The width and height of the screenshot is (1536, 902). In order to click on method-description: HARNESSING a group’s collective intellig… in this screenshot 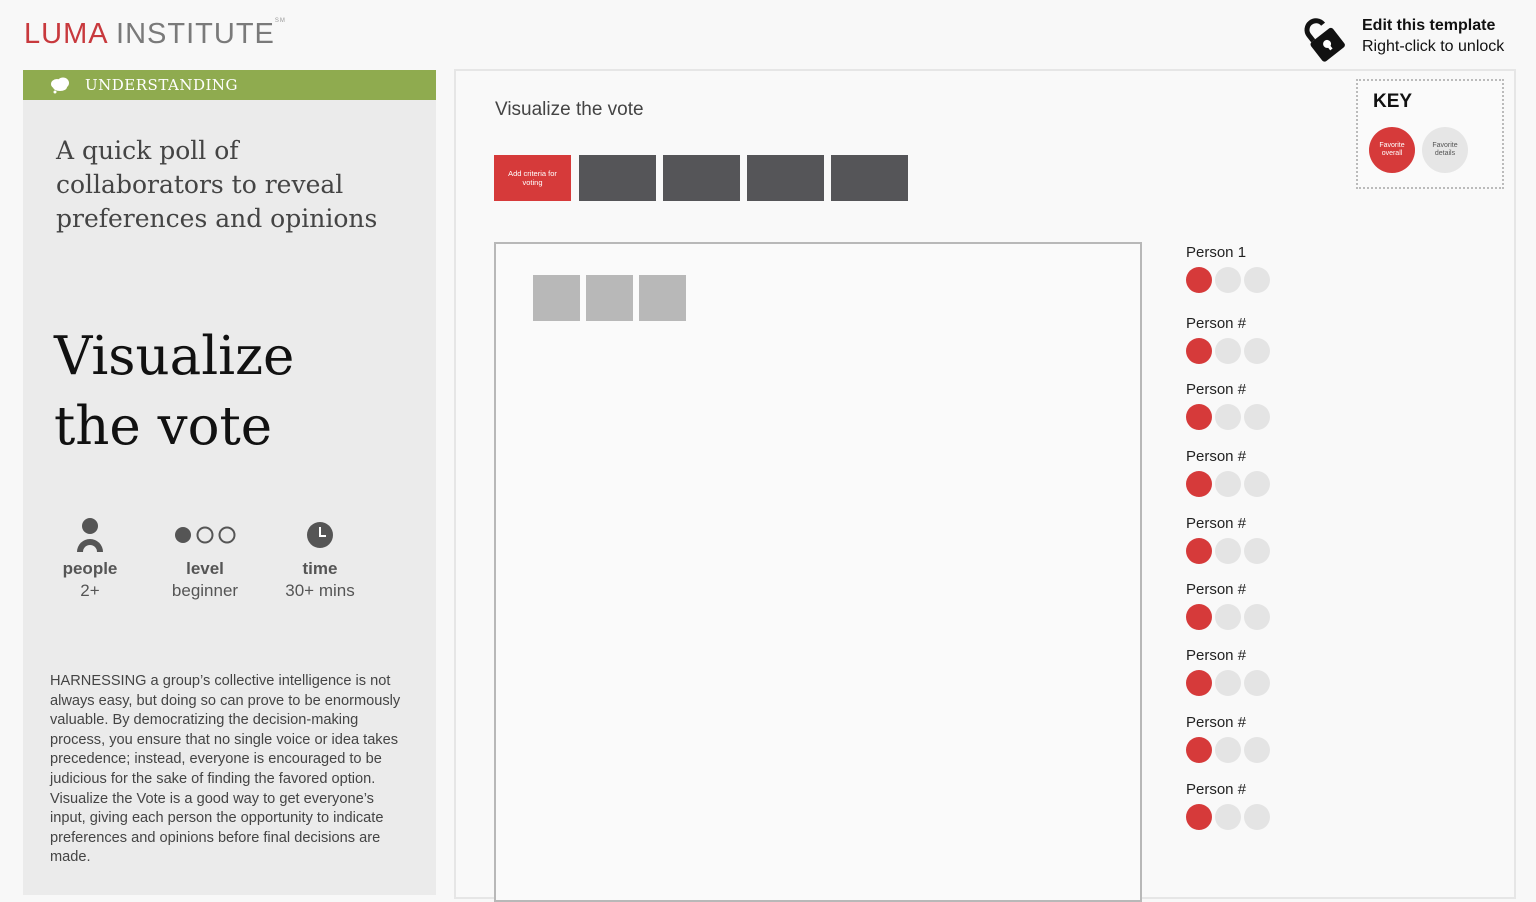, I will do `click(225, 769)`.